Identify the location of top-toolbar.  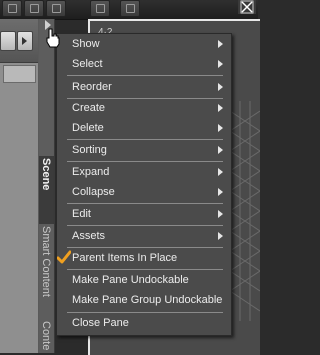
(129, 10).